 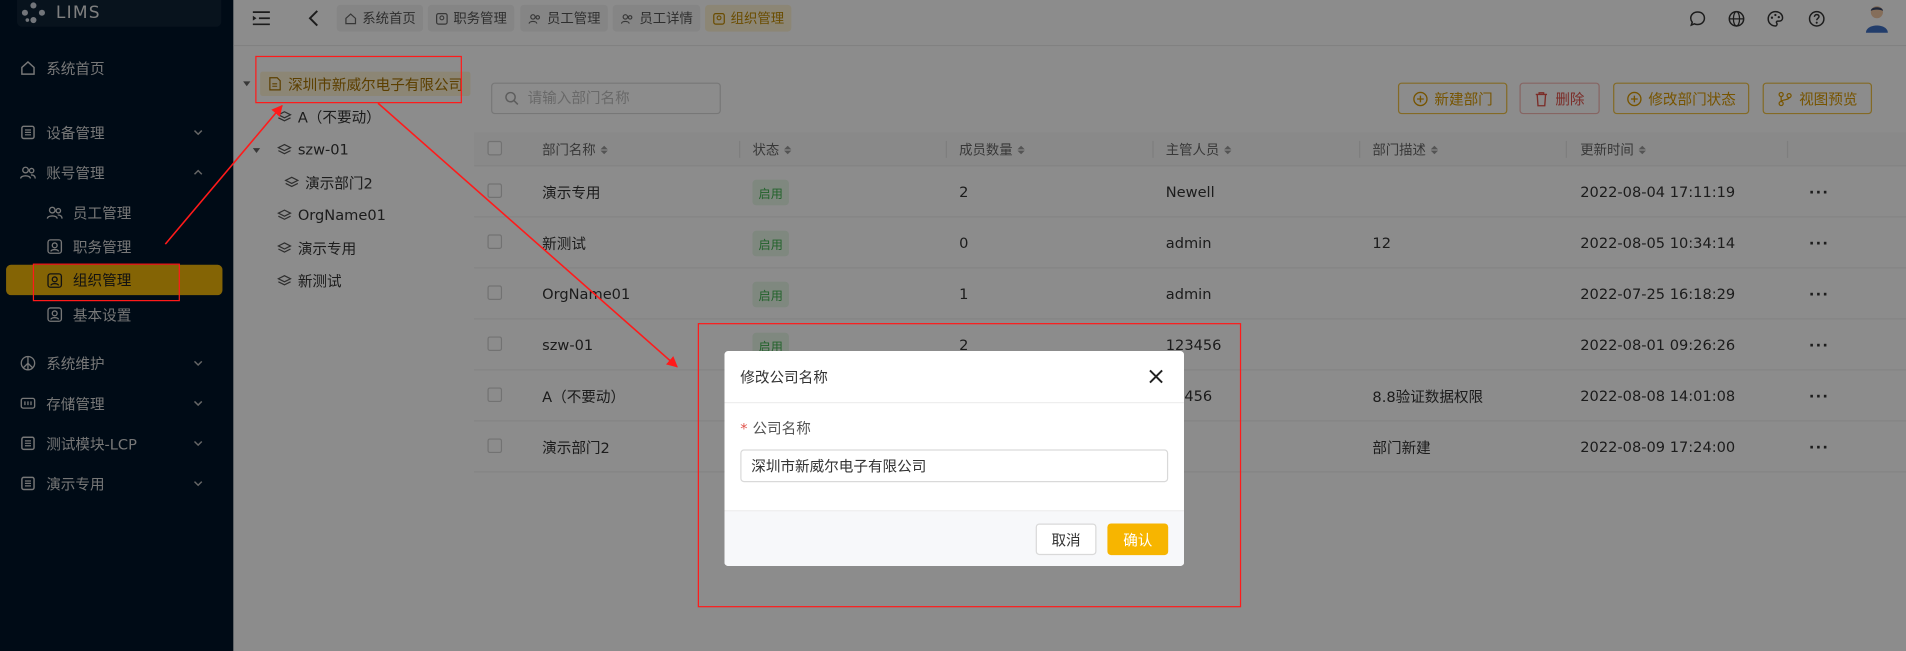 I want to click on annotation-box-modal, so click(x=969, y=465).